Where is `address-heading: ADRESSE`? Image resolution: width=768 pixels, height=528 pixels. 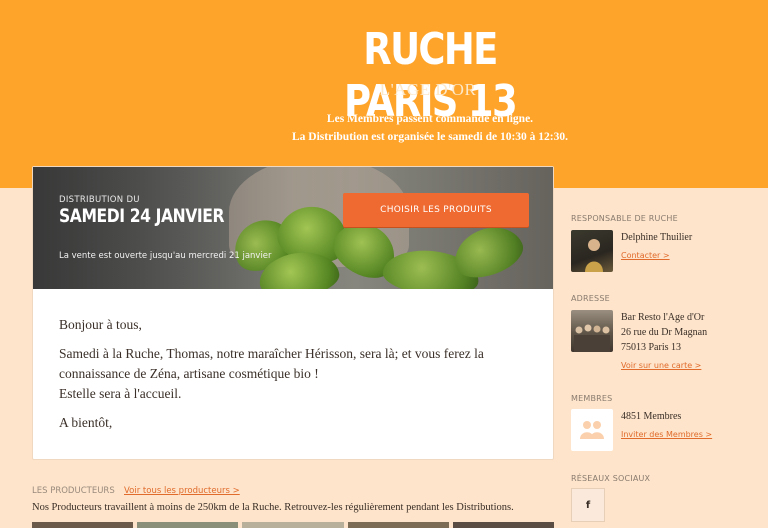
address-heading: ADRESSE is located at coordinates (590, 298).